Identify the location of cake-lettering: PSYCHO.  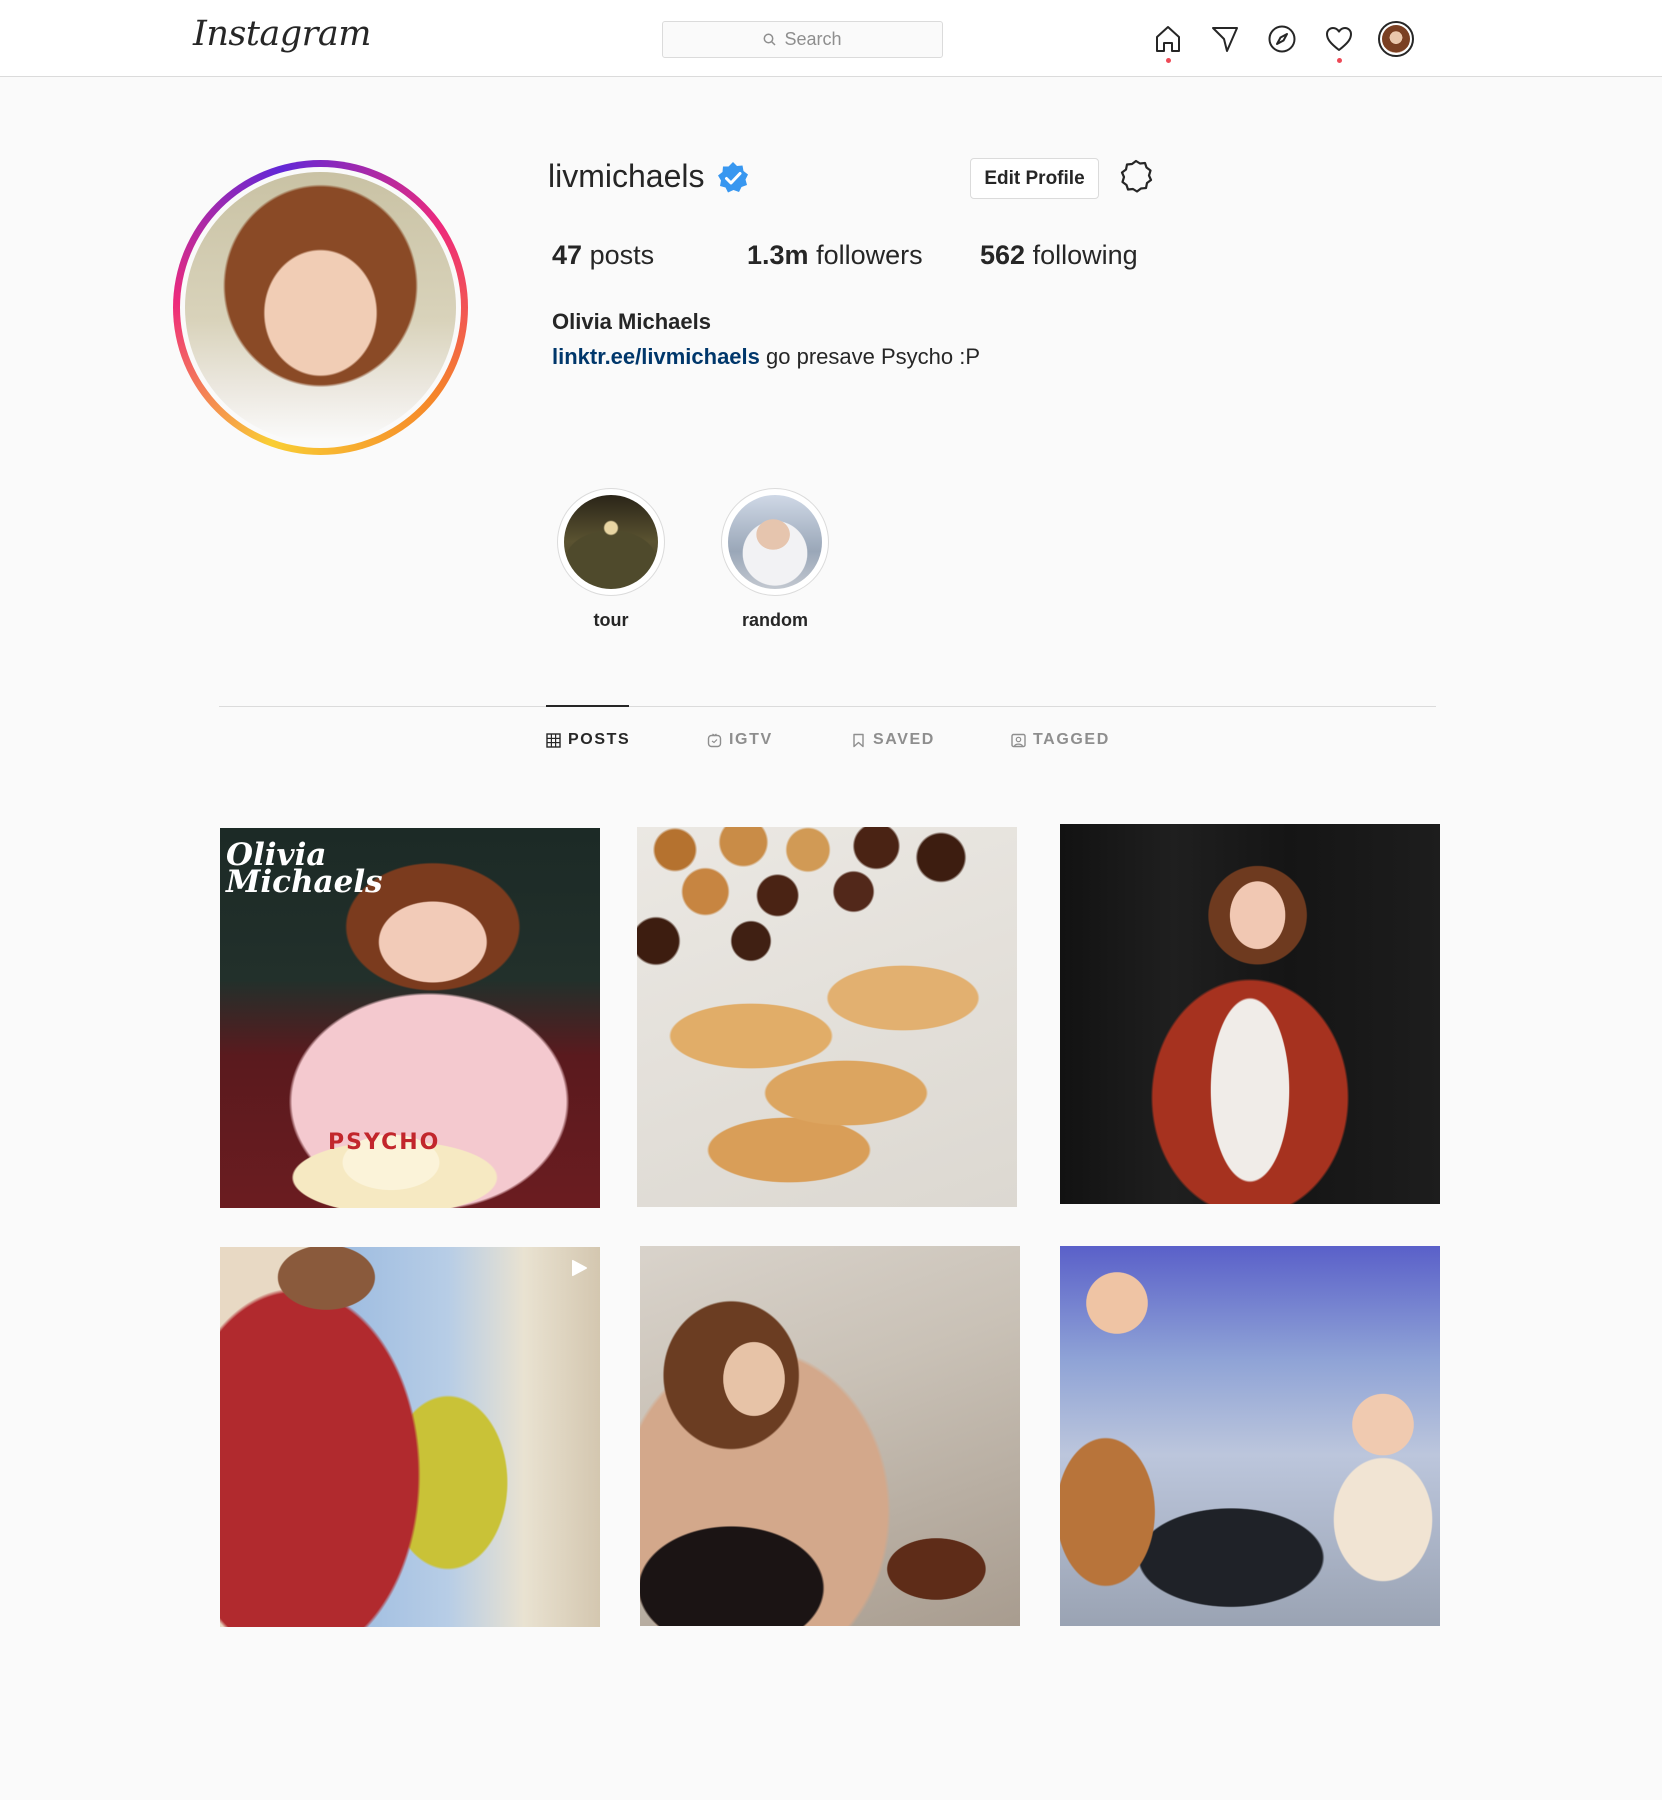
(384, 1142).